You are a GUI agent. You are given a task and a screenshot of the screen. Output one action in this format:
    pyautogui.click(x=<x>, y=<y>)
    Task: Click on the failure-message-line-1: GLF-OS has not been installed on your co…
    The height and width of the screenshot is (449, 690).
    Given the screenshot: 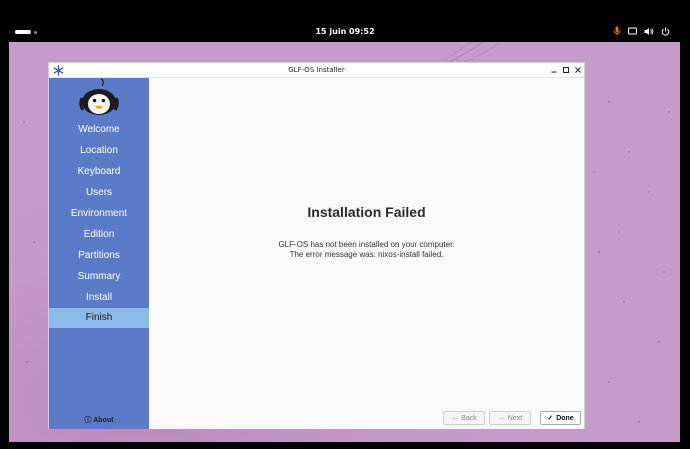 What is the action you would take?
    pyautogui.click(x=366, y=244)
    